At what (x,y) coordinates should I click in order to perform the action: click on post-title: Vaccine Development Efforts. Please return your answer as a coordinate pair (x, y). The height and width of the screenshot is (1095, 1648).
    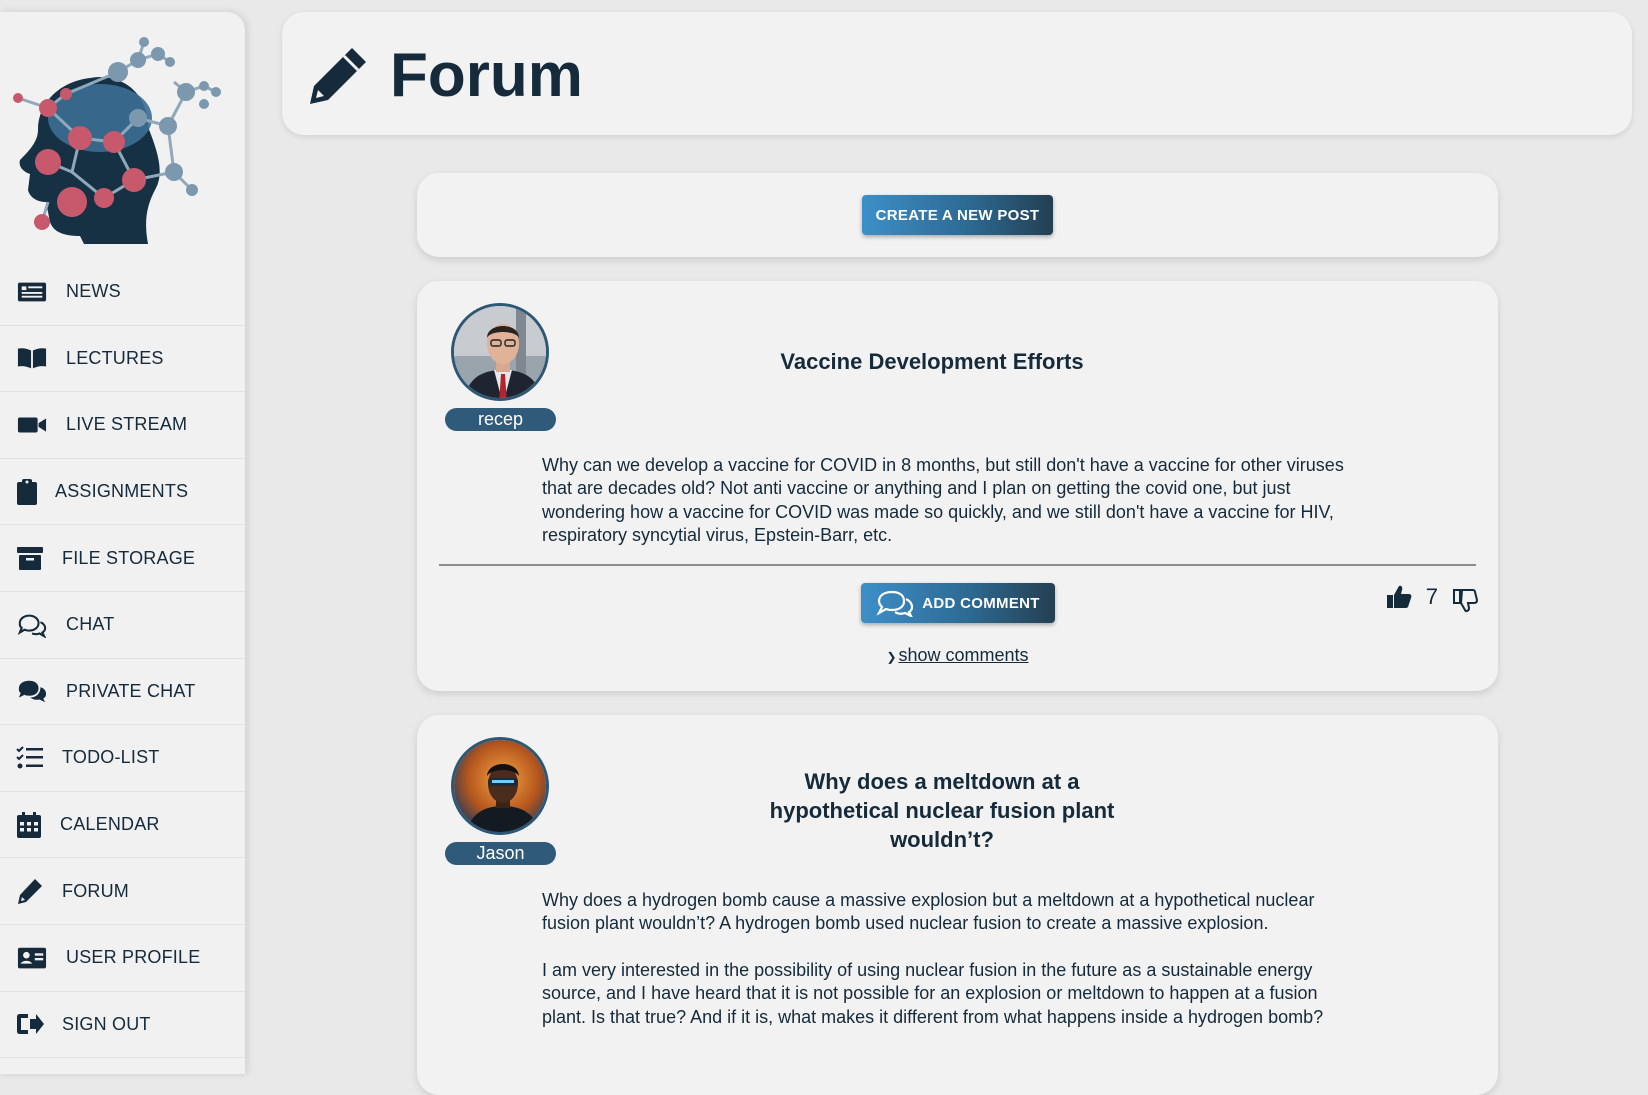
    Looking at the image, I should click on (932, 361).